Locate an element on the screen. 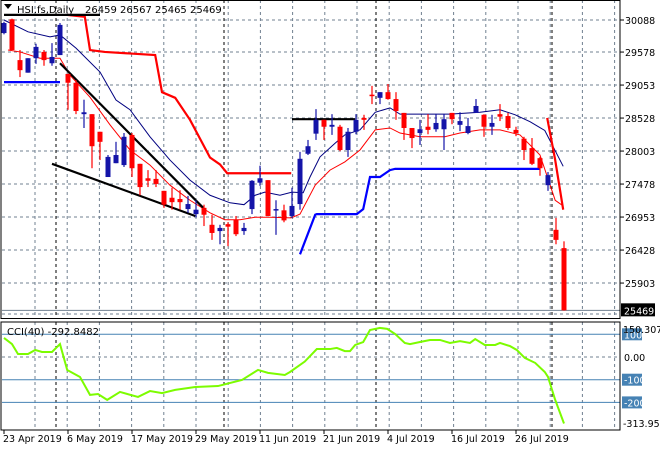  cci-label: CCI(40) -292.8482 is located at coordinates (53, 332).